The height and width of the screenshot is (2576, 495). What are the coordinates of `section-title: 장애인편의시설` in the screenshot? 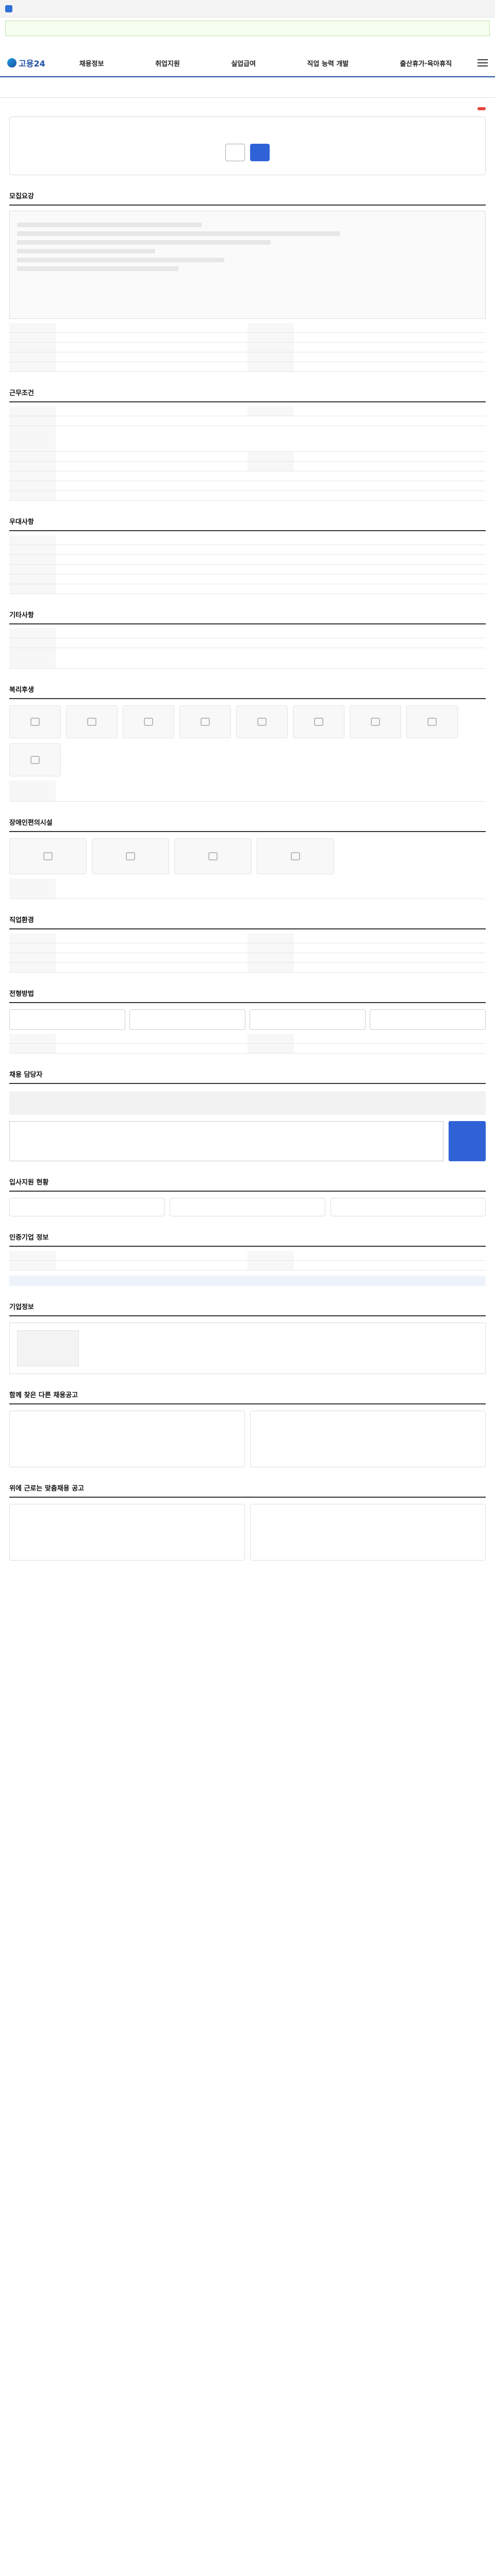 It's located at (247, 824).